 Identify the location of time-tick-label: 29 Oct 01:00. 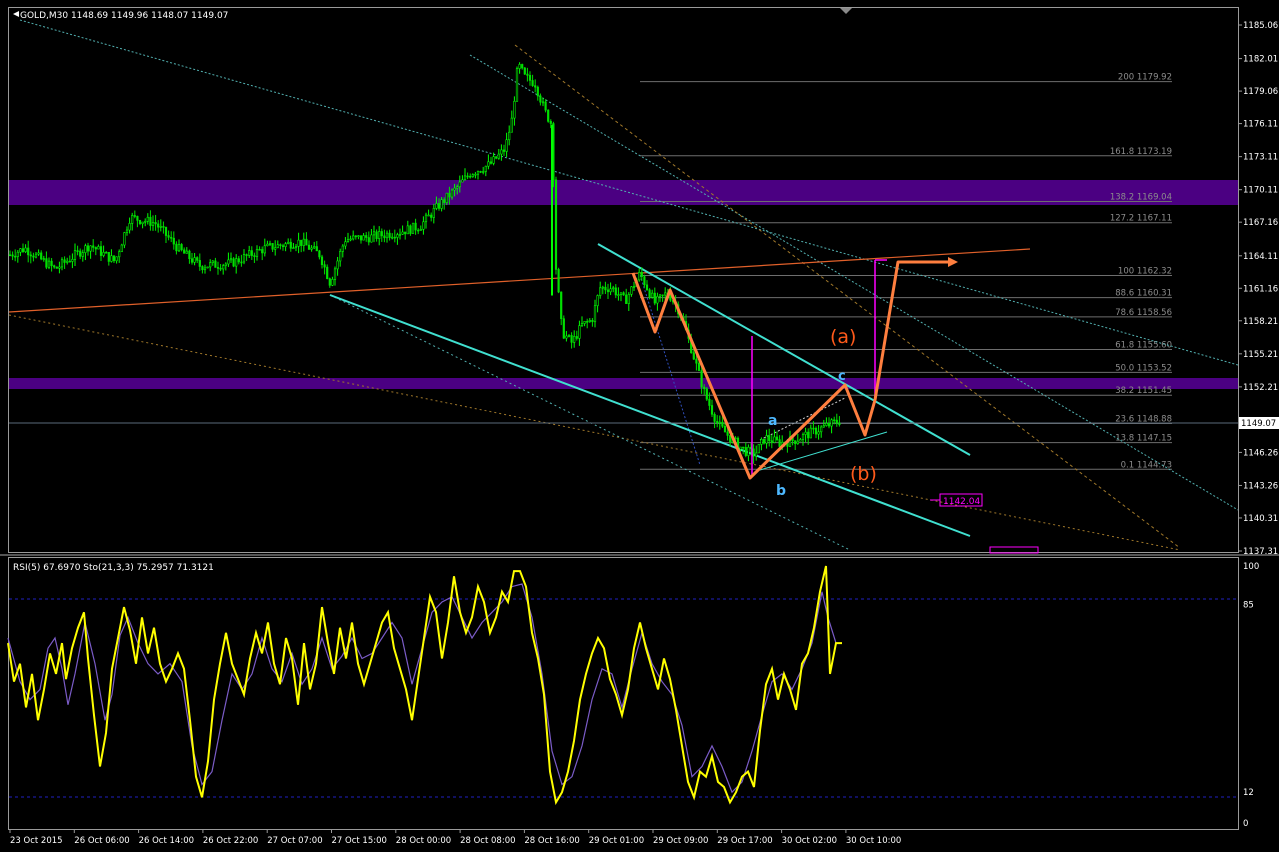
(616, 841).